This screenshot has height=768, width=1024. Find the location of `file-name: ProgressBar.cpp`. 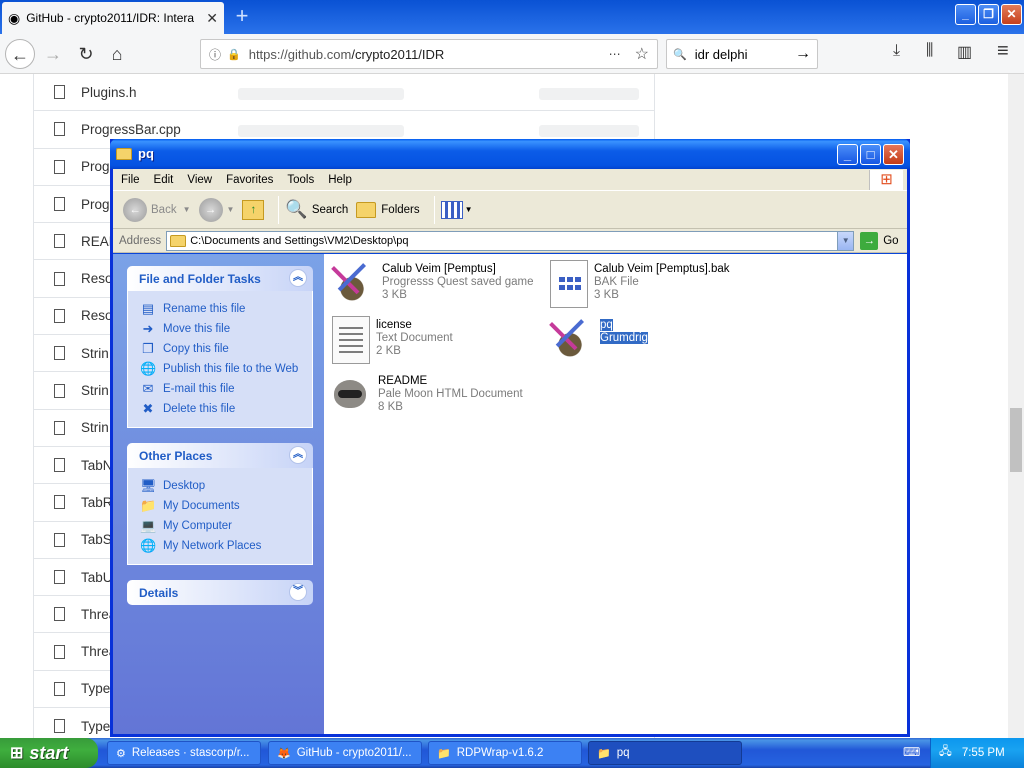

file-name: ProgressBar.cpp is located at coordinates (131, 129).